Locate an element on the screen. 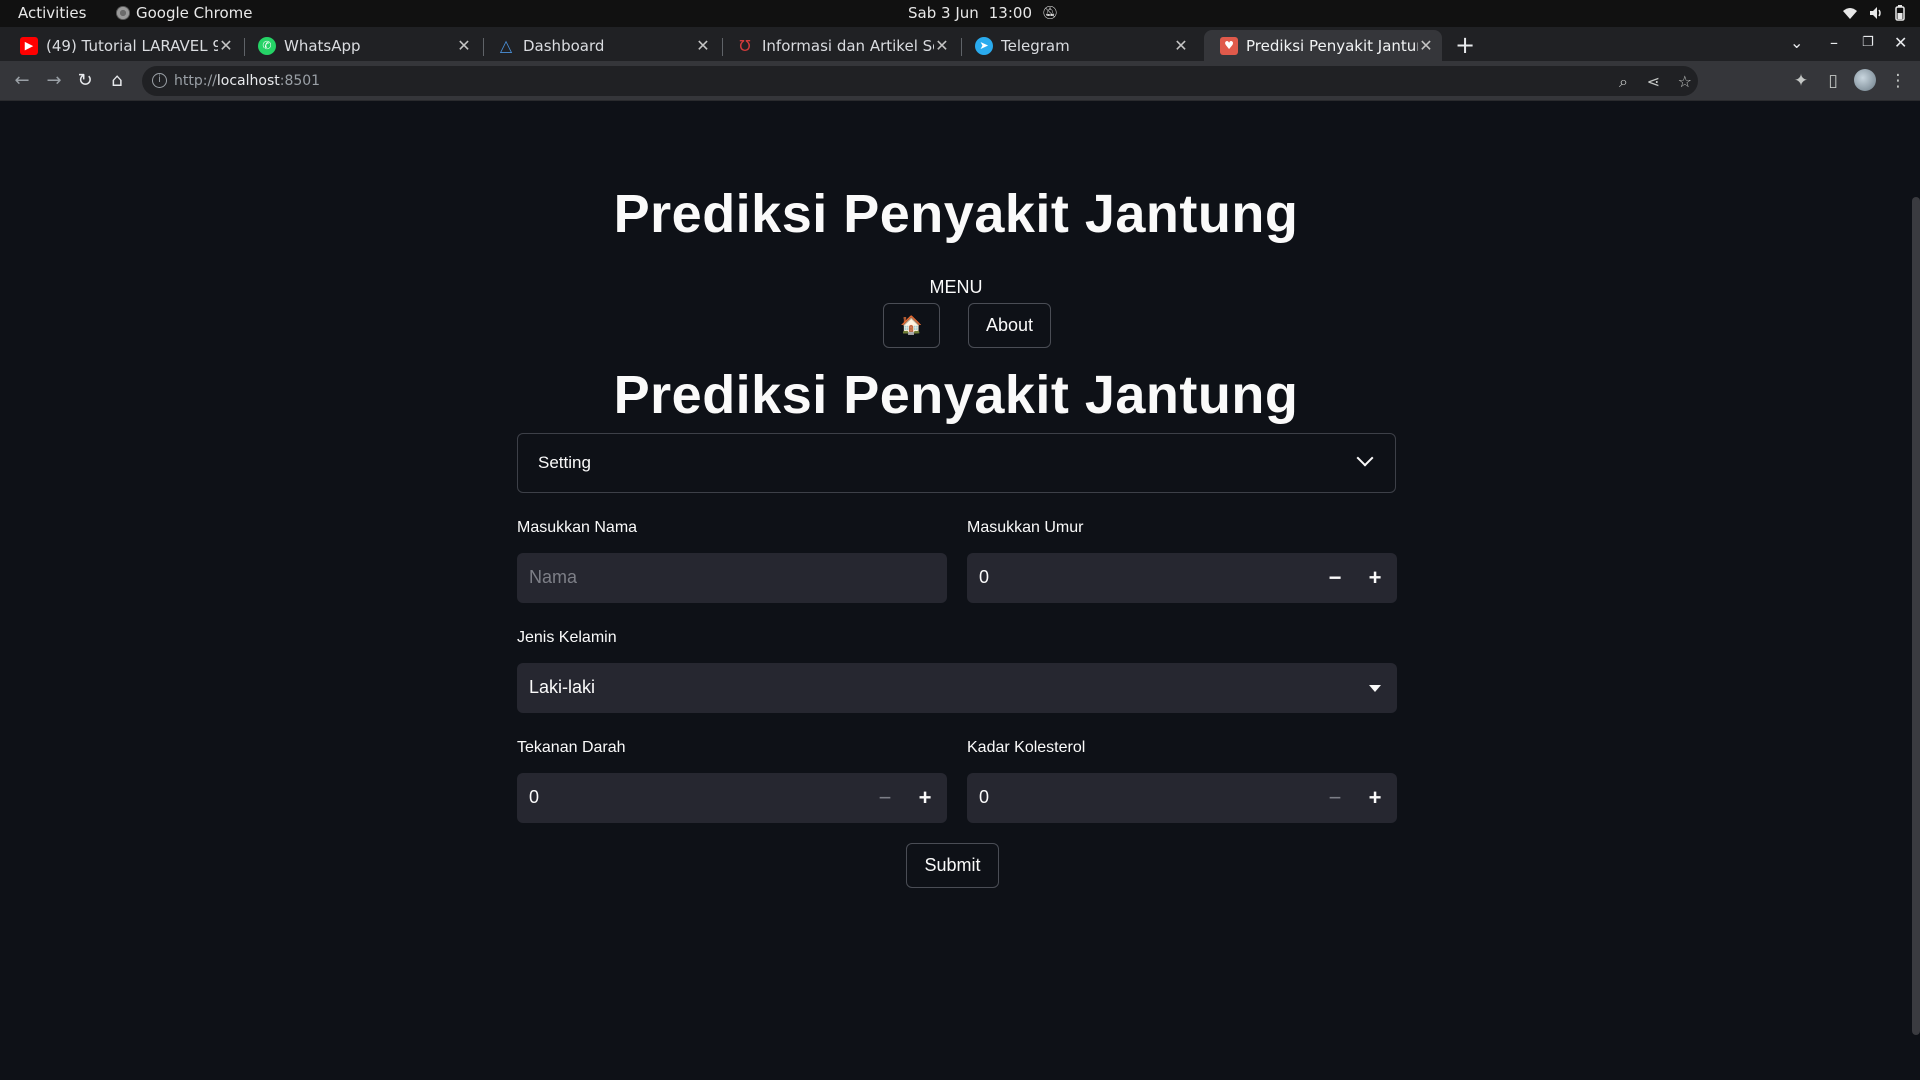 The image size is (1920, 1080). restore-icon: ❐ is located at coordinates (1868, 42).